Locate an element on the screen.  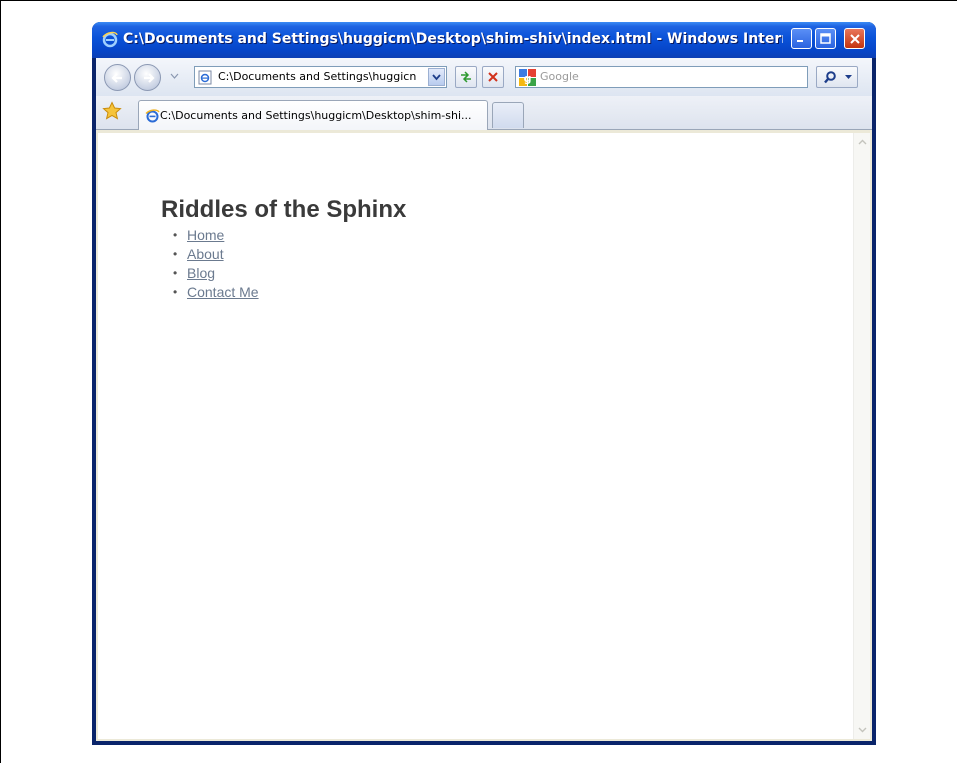
page-ie-icon is located at coordinates (205, 77).